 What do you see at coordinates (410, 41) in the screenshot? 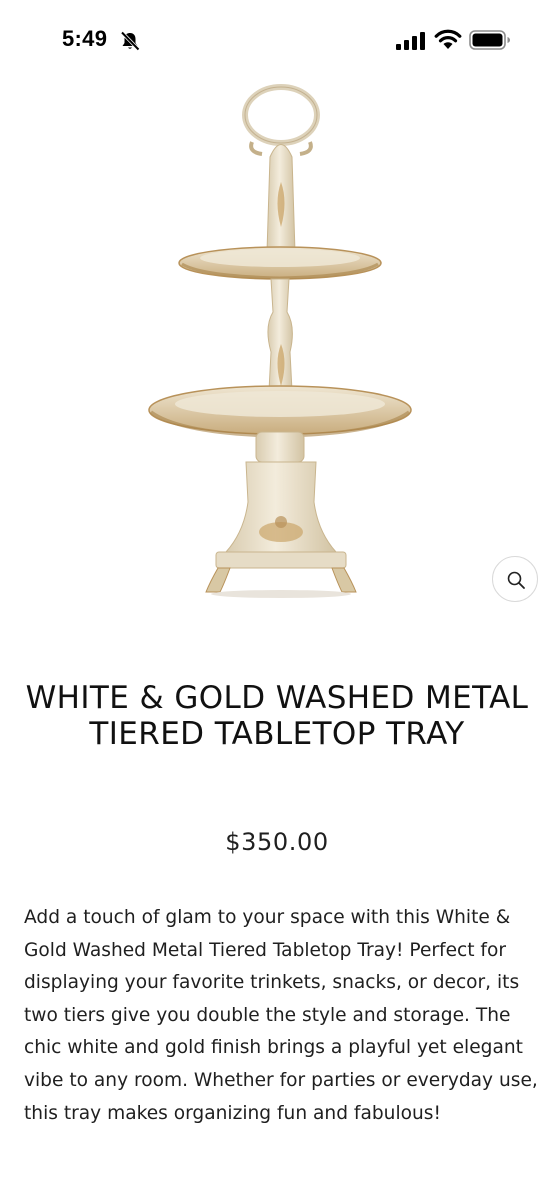
I see `cellular-signal-icon` at bounding box center [410, 41].